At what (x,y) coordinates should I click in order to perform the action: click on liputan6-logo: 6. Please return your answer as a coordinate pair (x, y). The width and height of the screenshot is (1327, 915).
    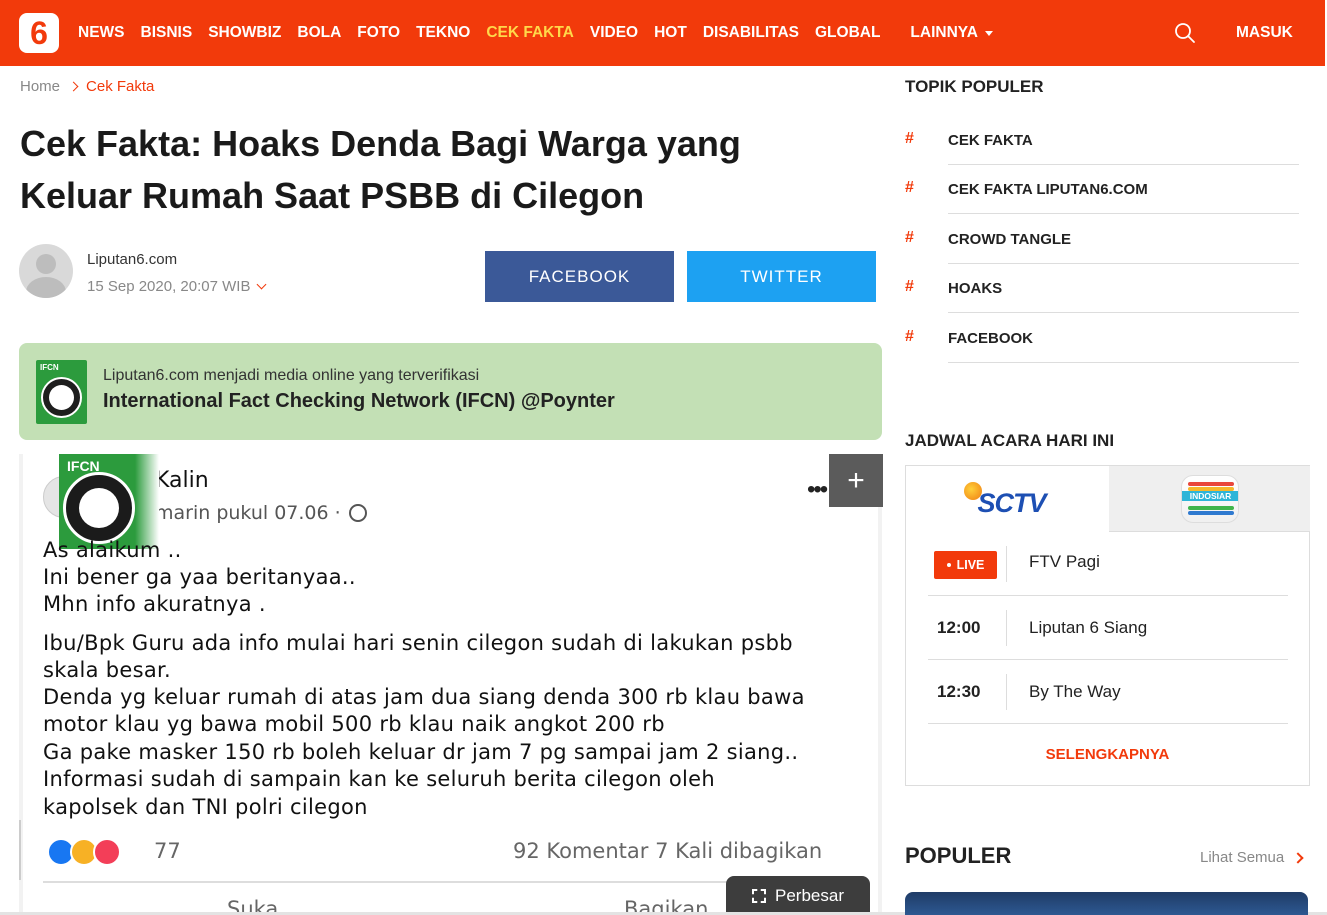
    Looking at the image, I should click on (39, 33).